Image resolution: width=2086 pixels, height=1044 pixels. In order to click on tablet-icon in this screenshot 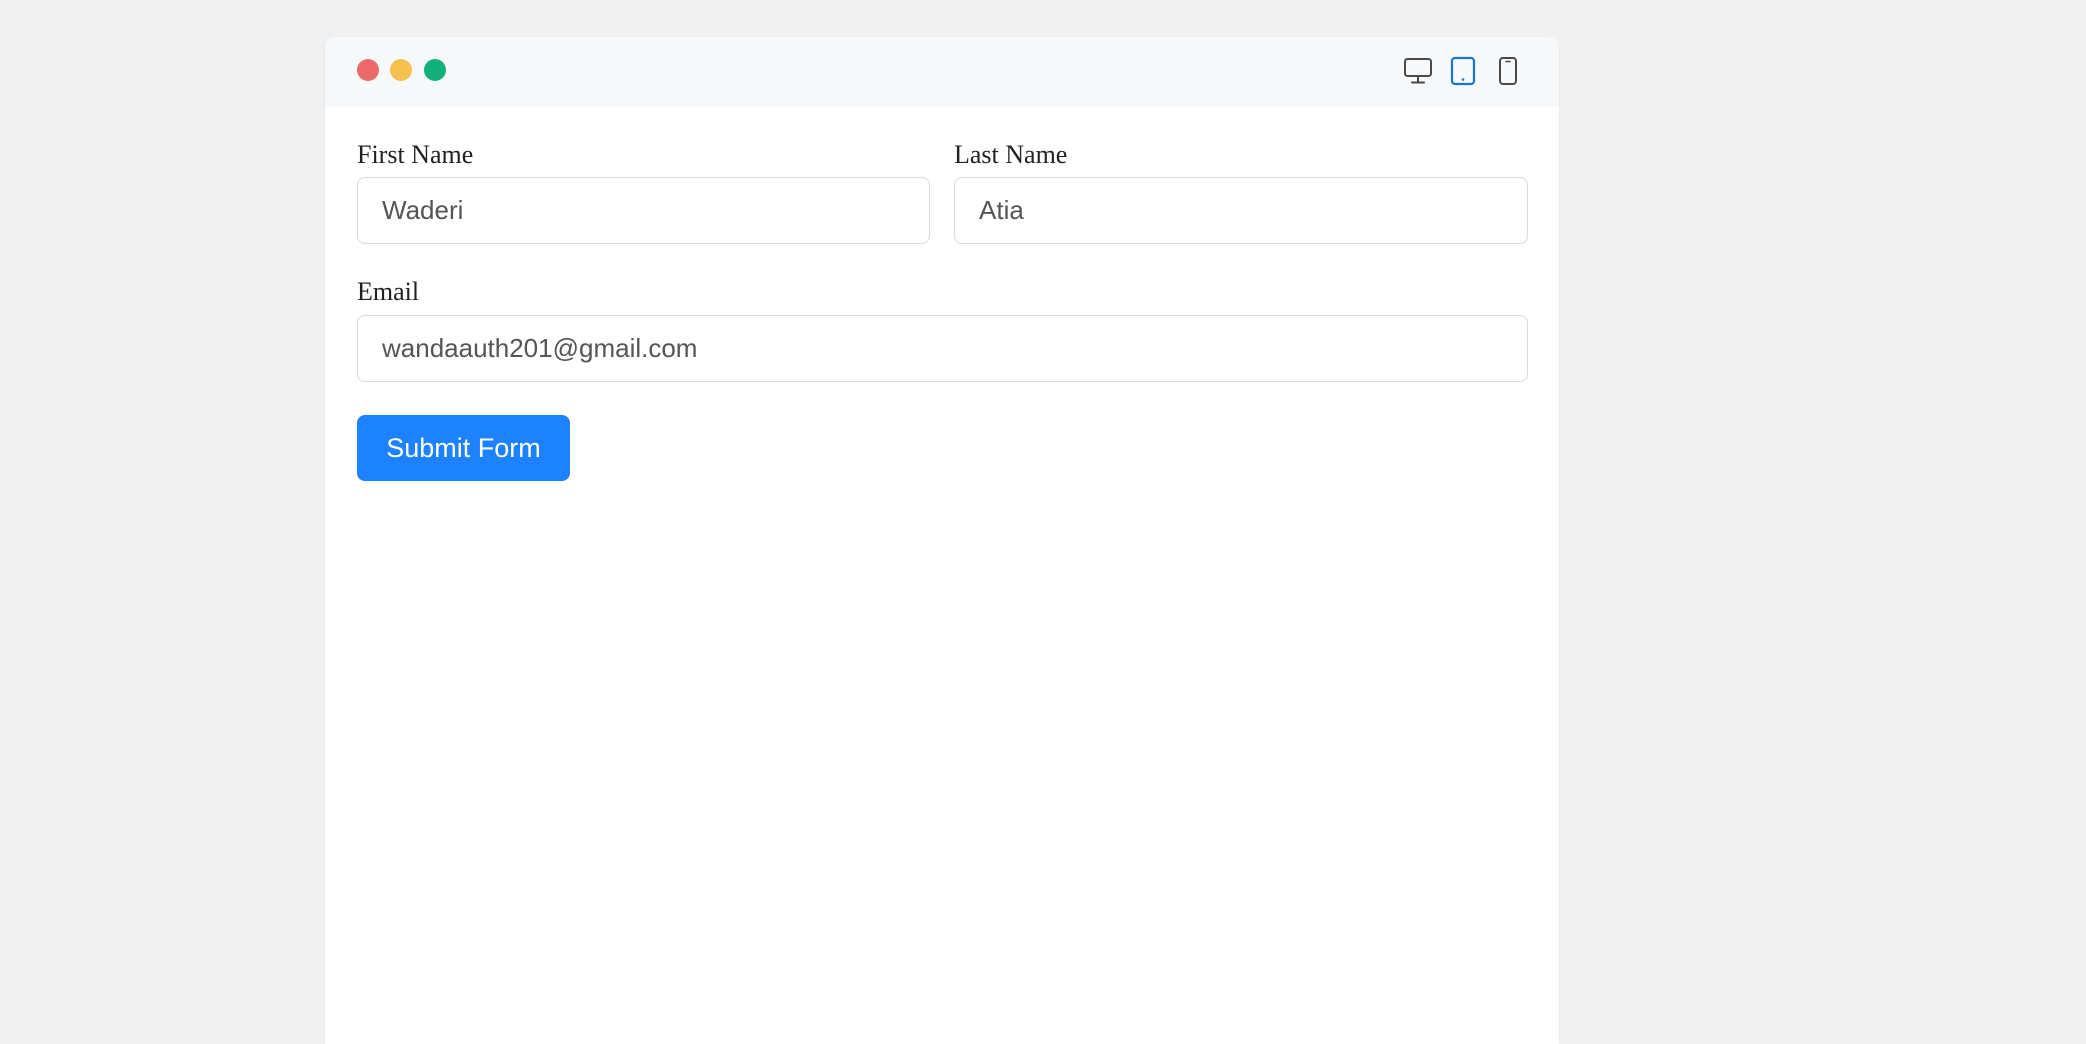, I will do `click(1463, 71)`.